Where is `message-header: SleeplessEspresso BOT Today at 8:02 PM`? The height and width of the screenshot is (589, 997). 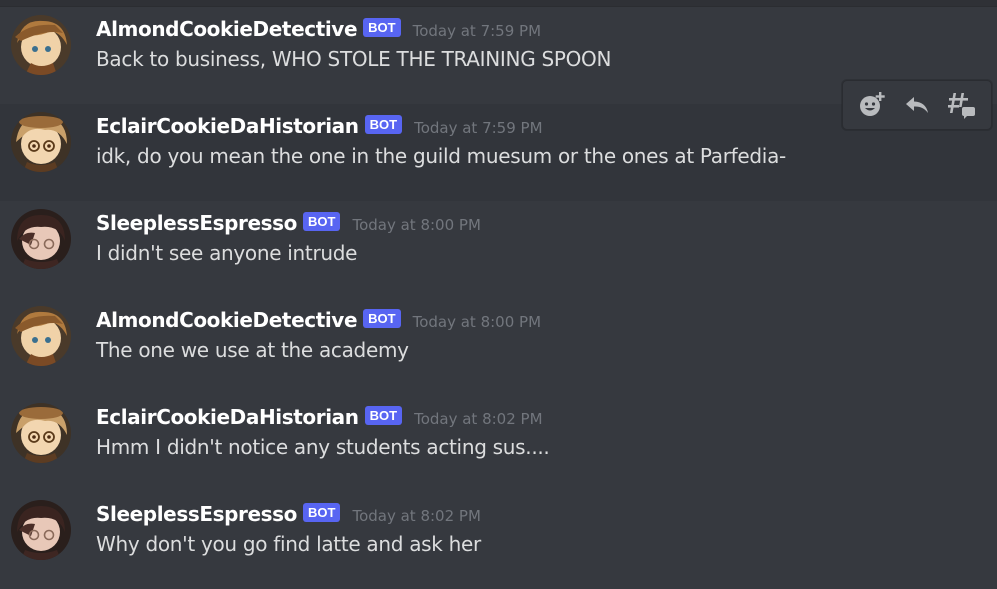 message-header: SleeplessEspresso BOT Today at 8:02 PM is located at coordinates (288, 514).